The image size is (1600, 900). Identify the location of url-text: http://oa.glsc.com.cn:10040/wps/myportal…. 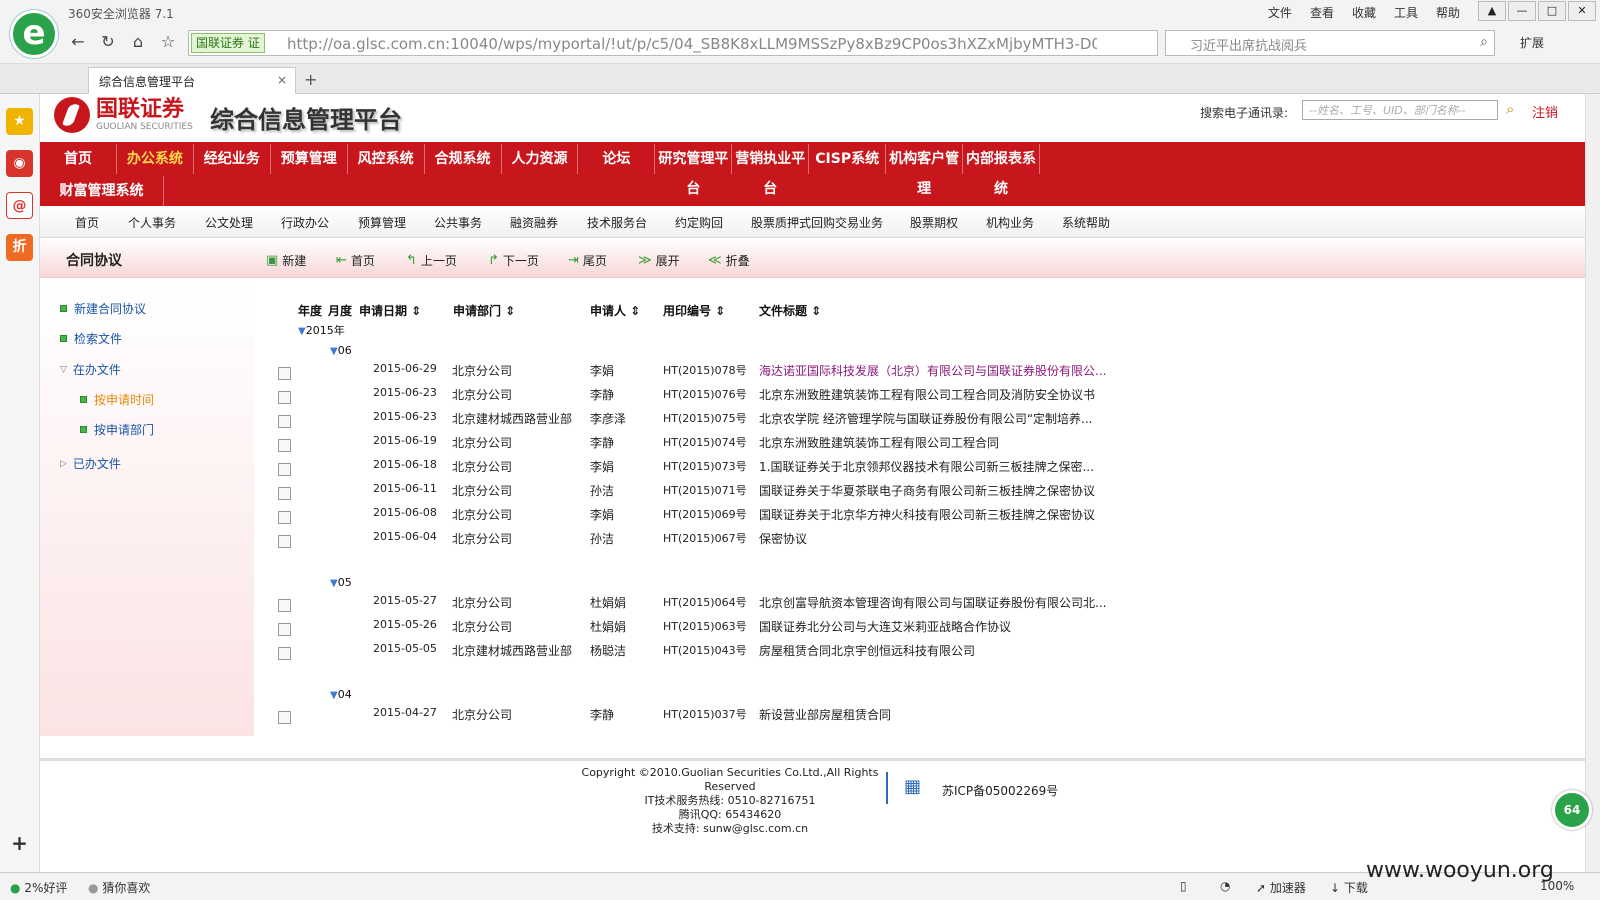
(692, 44).